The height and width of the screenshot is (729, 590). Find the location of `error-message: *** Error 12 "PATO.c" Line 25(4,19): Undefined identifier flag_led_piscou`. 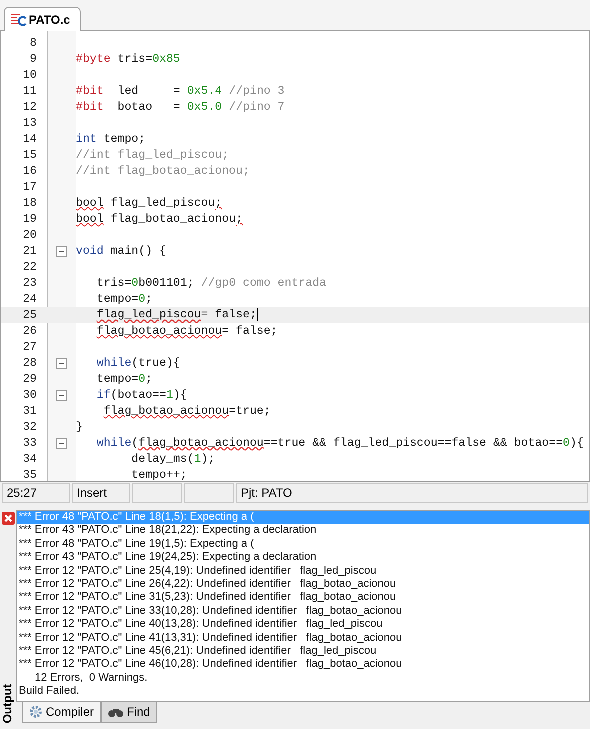

error-message: *** Error 12 "PATO.c" Line 25(4,19): Undefined identifier flag_led_piscou is located at coordinates (303, 571).